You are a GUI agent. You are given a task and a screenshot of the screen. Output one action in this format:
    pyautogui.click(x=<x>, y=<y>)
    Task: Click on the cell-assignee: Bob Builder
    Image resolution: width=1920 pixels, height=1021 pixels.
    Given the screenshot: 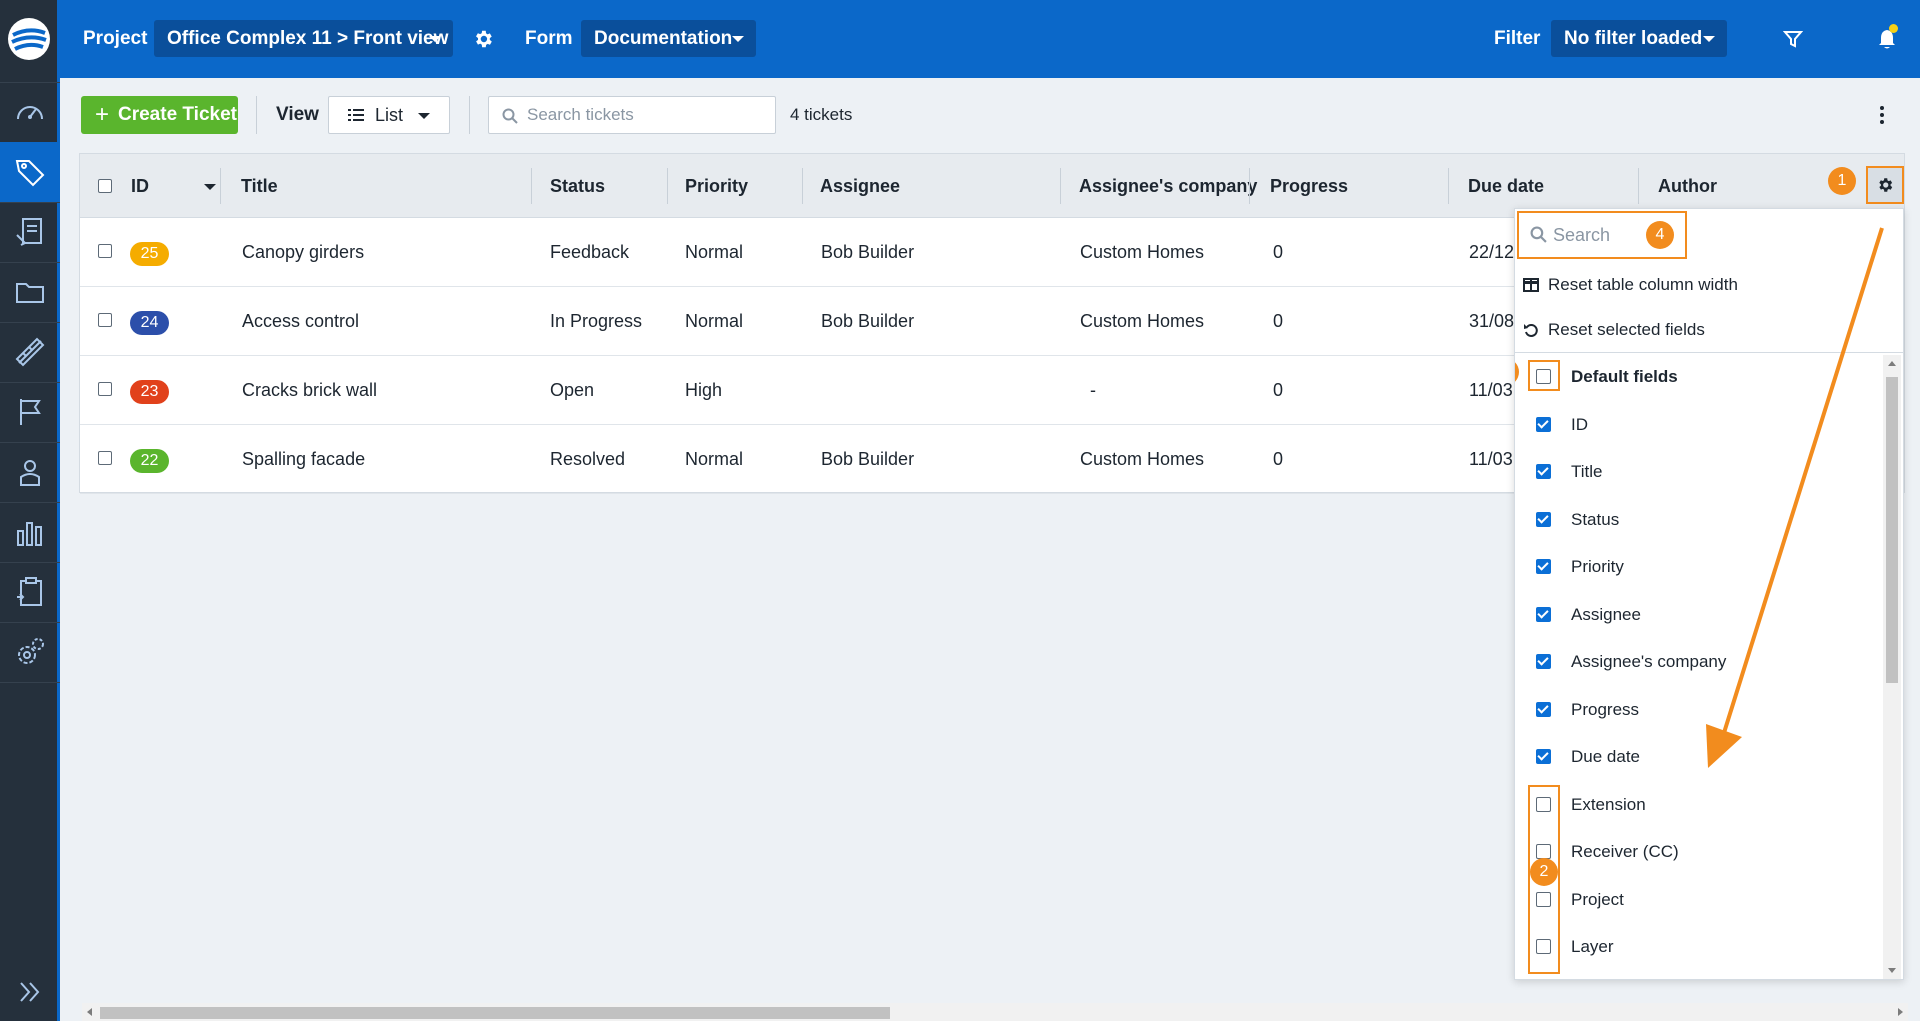 What is the action you would take?
    pyautogui.click(x=868, y=459)
    